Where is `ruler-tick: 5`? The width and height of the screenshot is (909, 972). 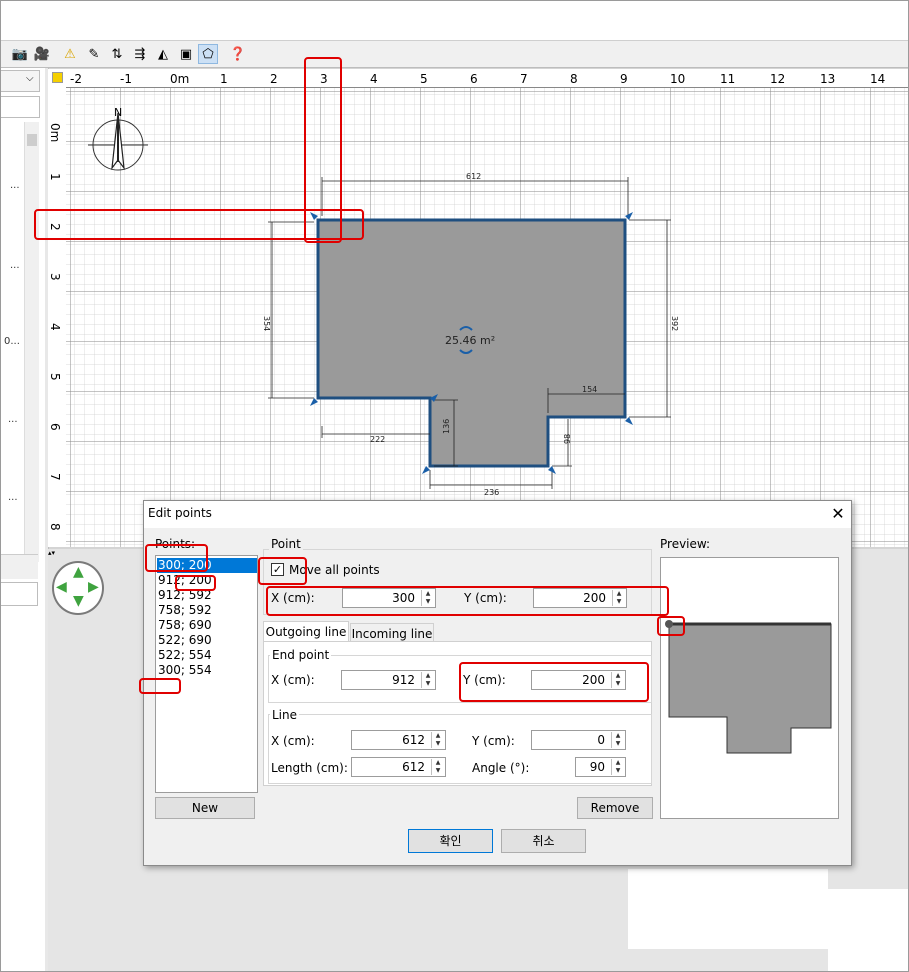
ruler-tick: 5 is located at coordinates (55, 377).